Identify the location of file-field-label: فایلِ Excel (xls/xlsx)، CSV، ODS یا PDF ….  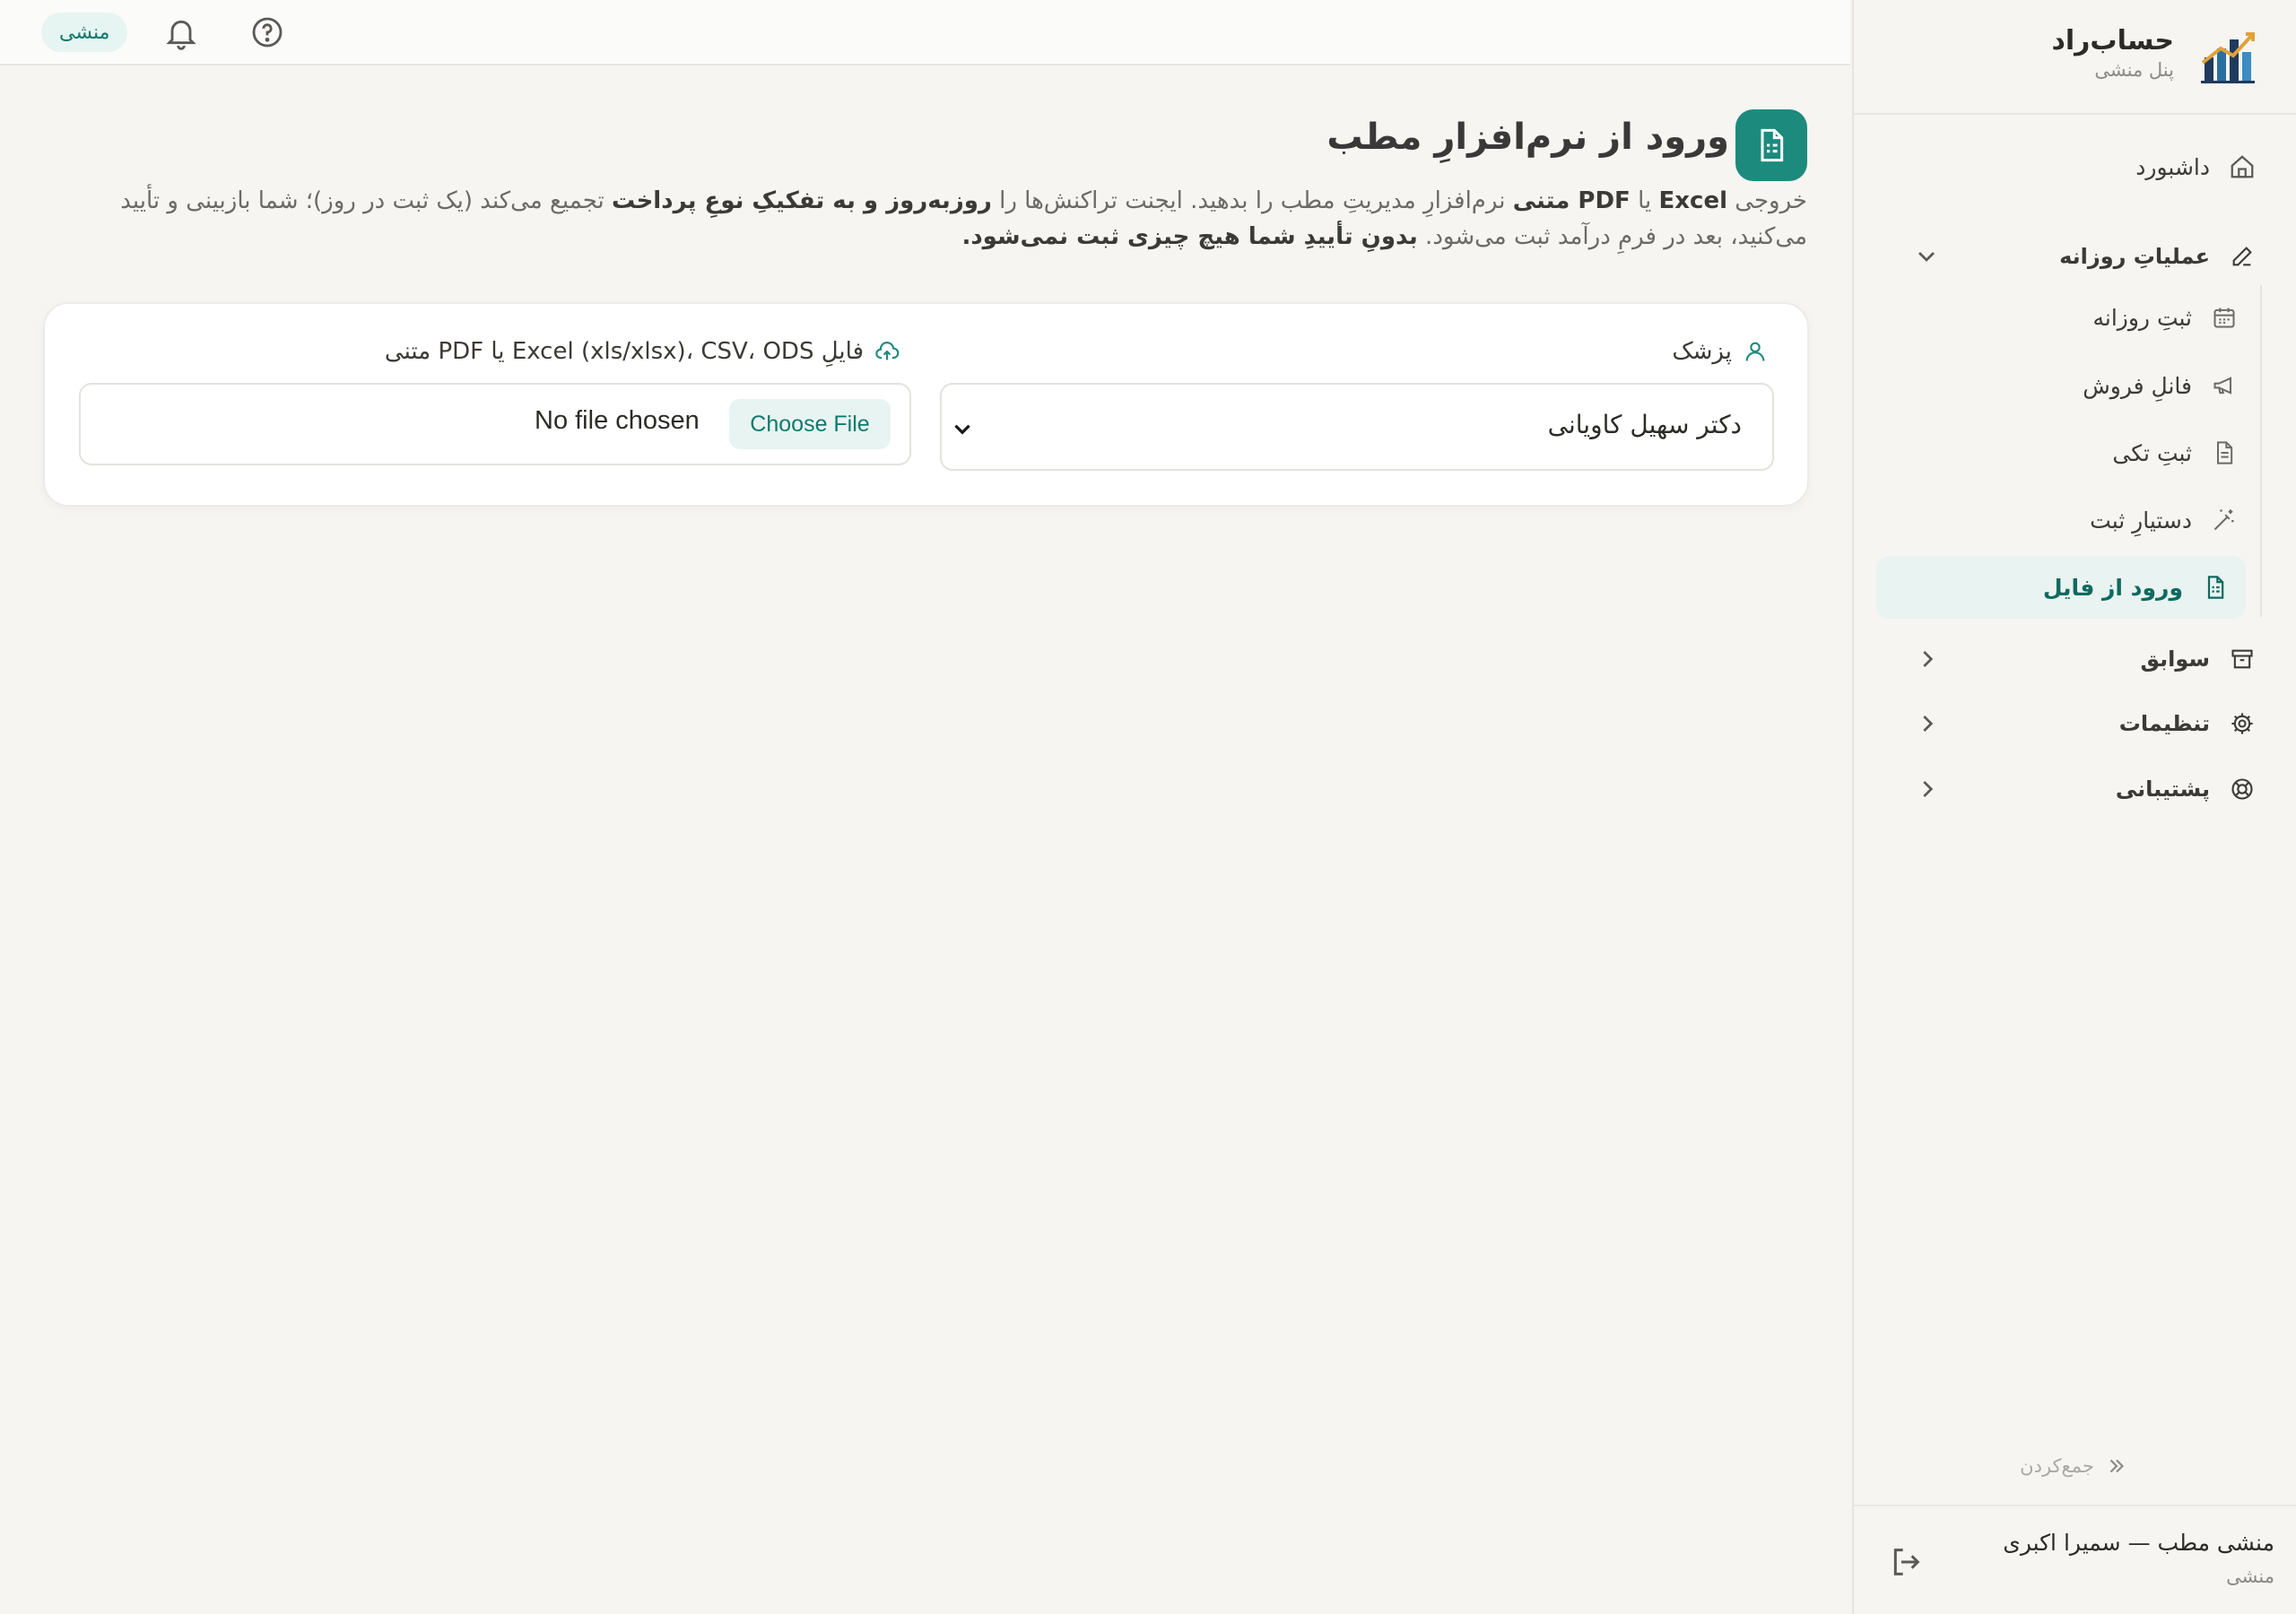
(642, 351).